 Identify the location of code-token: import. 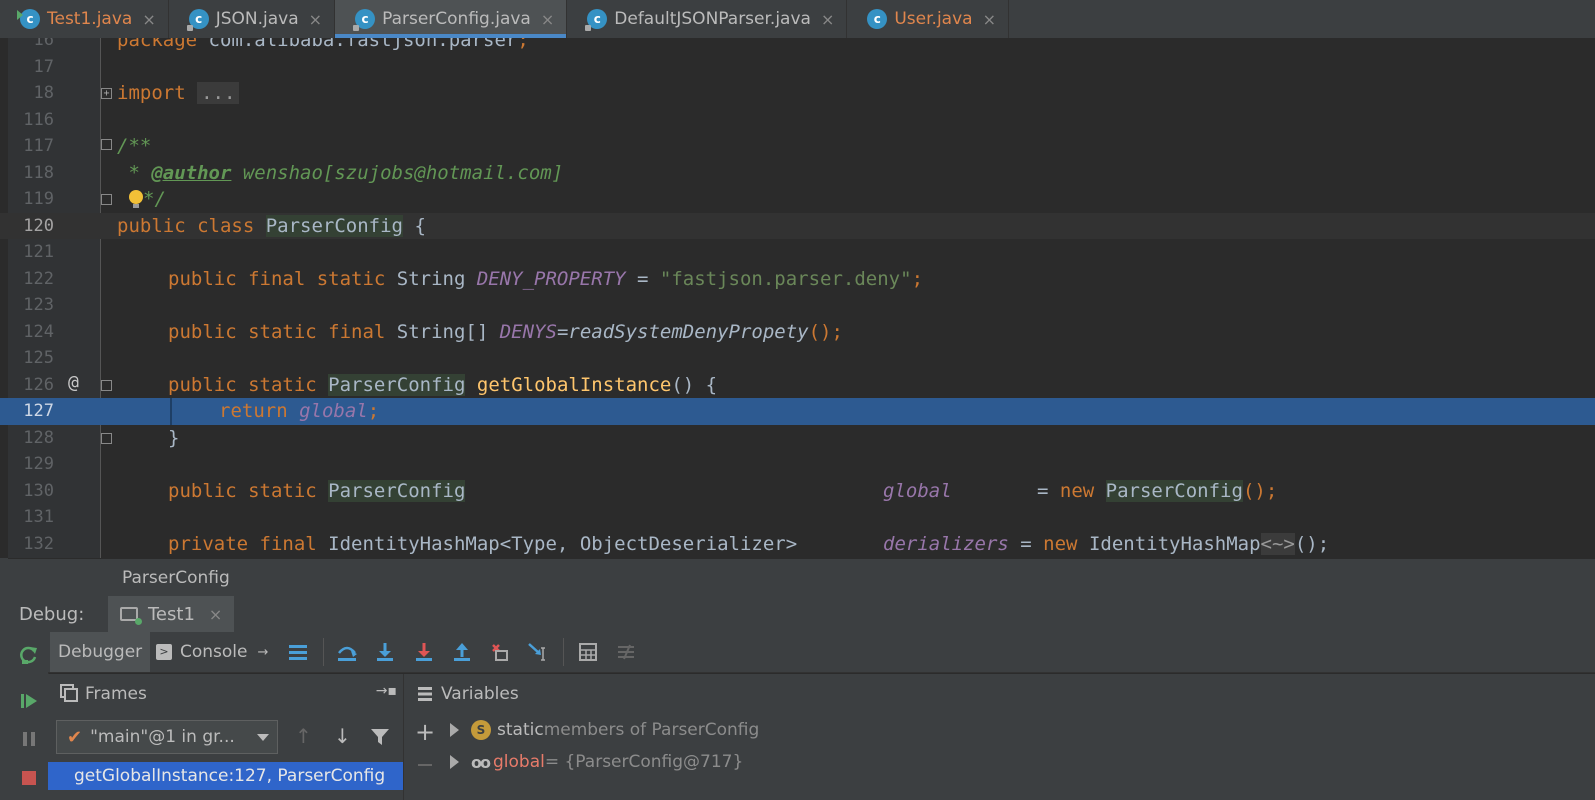
(151, 93).